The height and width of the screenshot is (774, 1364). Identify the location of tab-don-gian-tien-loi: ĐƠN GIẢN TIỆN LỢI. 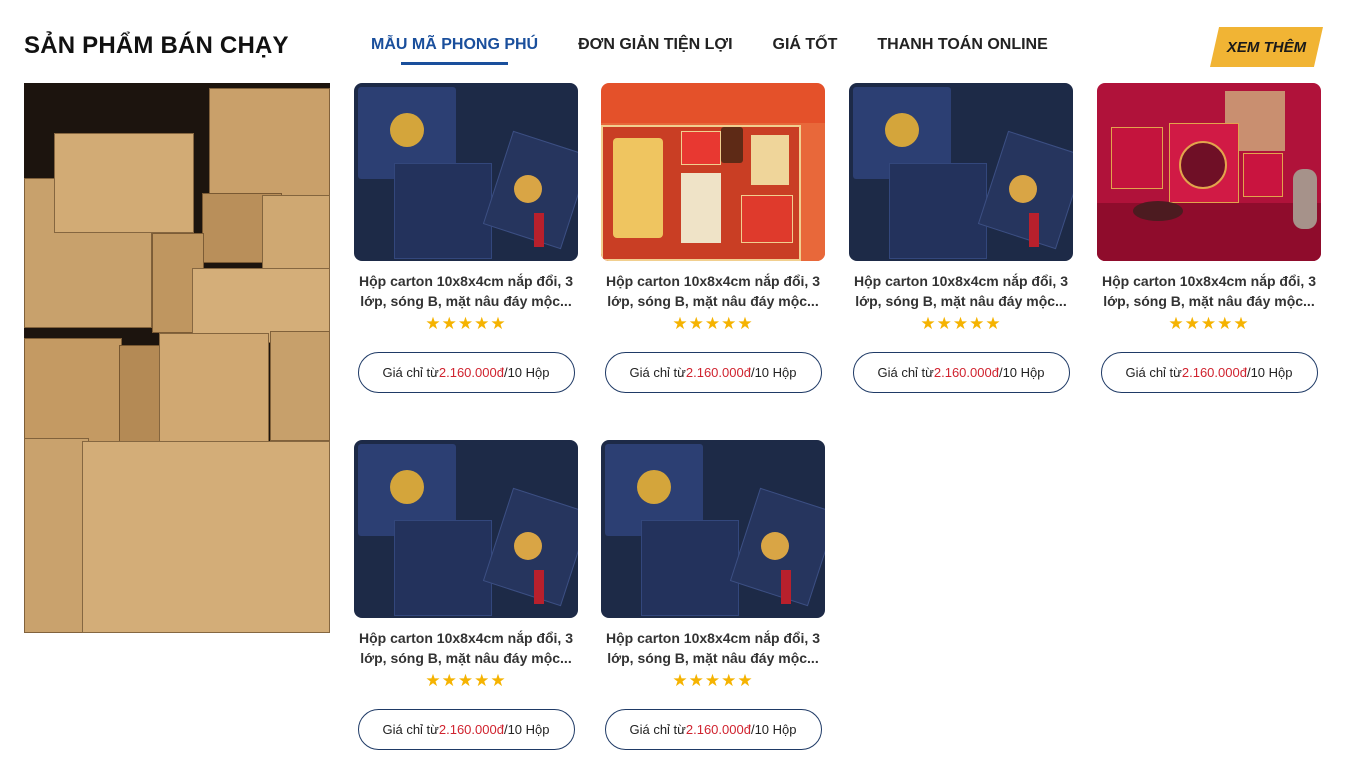
(655, 51).